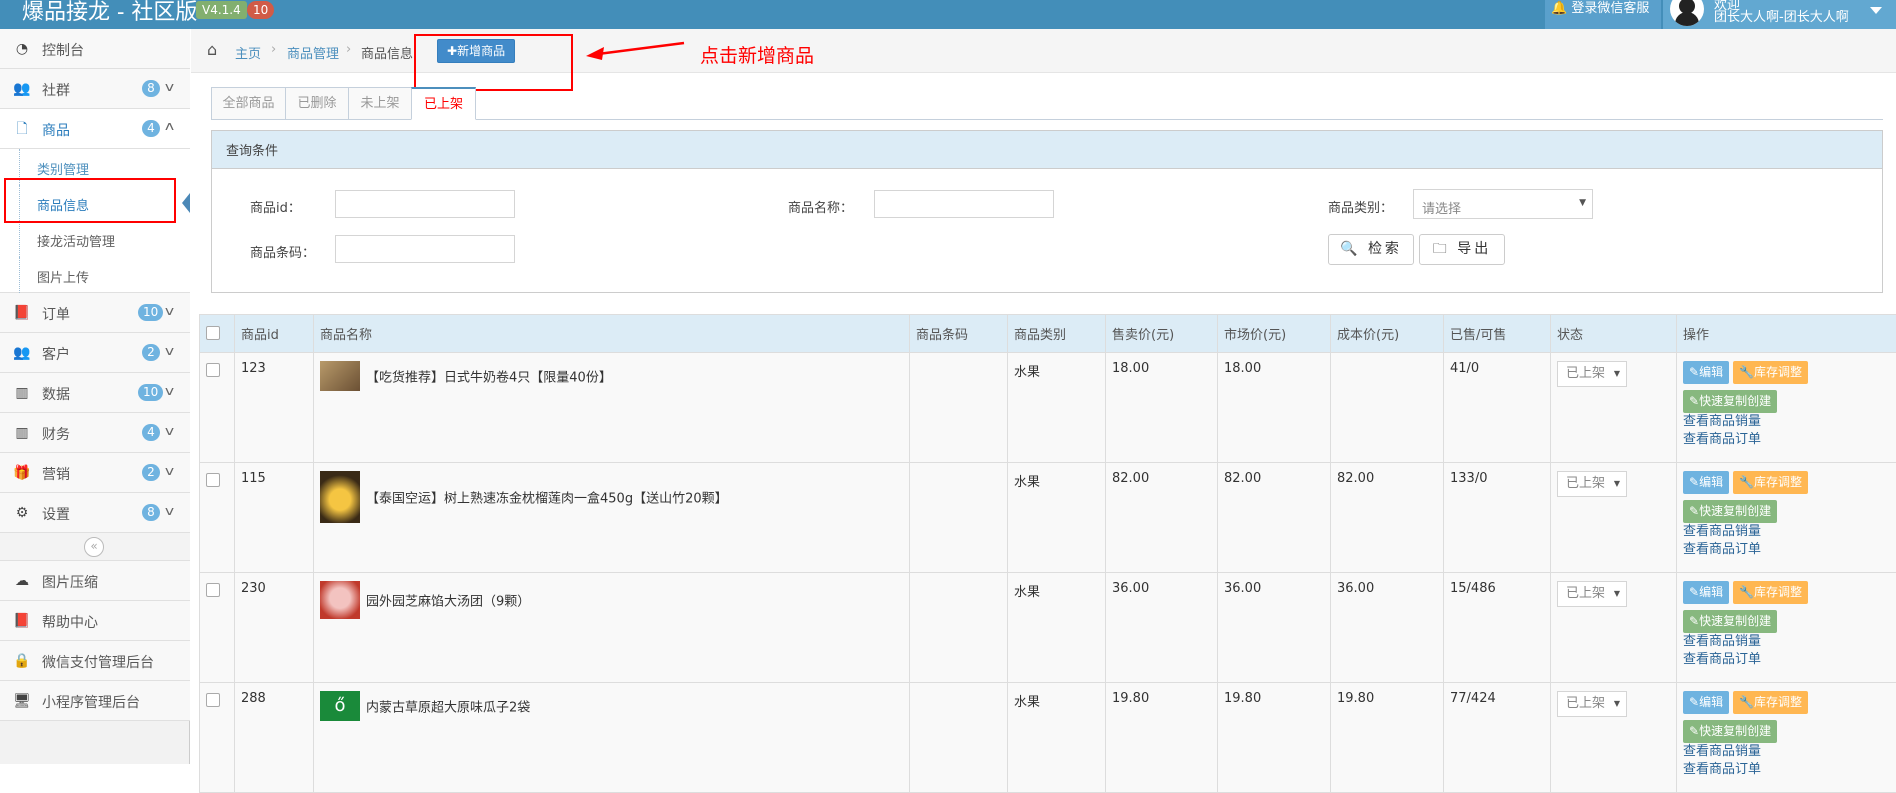  Describe the element at coordinates (1047, 103) in the screenshot. I see `status-tabs: 全部商品 已删除 未上架 已上架` at that location.